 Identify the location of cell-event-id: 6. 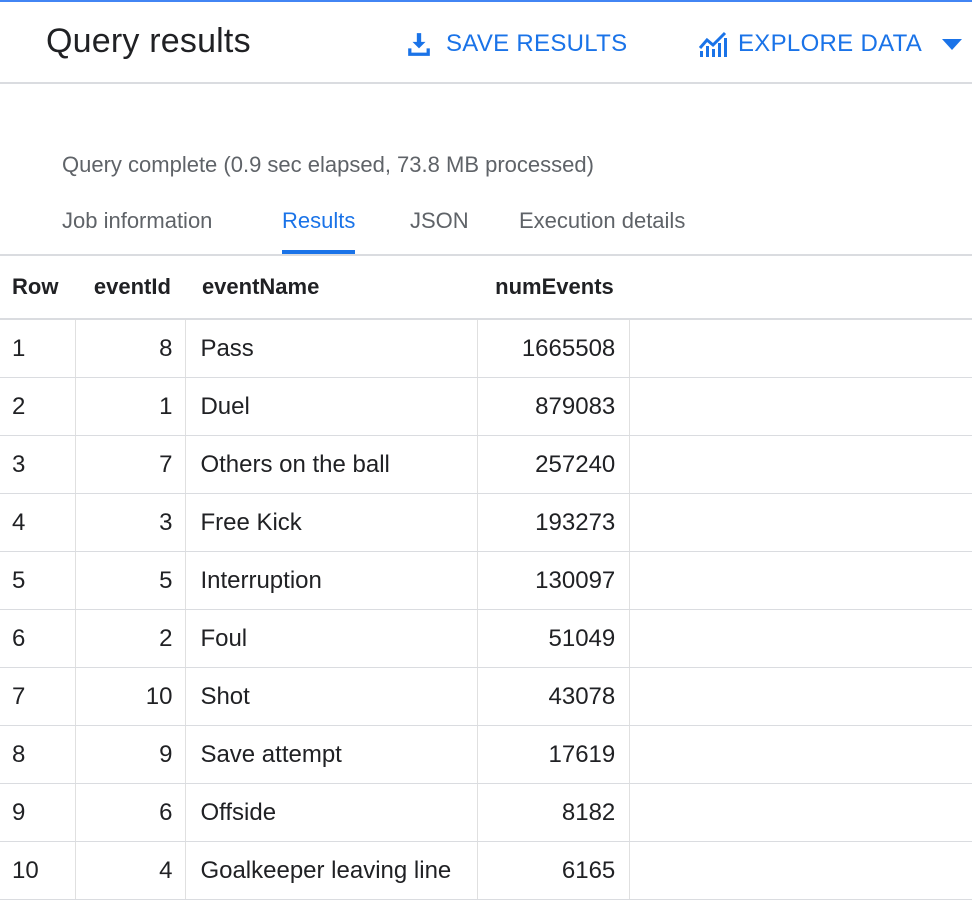
(131, 812).